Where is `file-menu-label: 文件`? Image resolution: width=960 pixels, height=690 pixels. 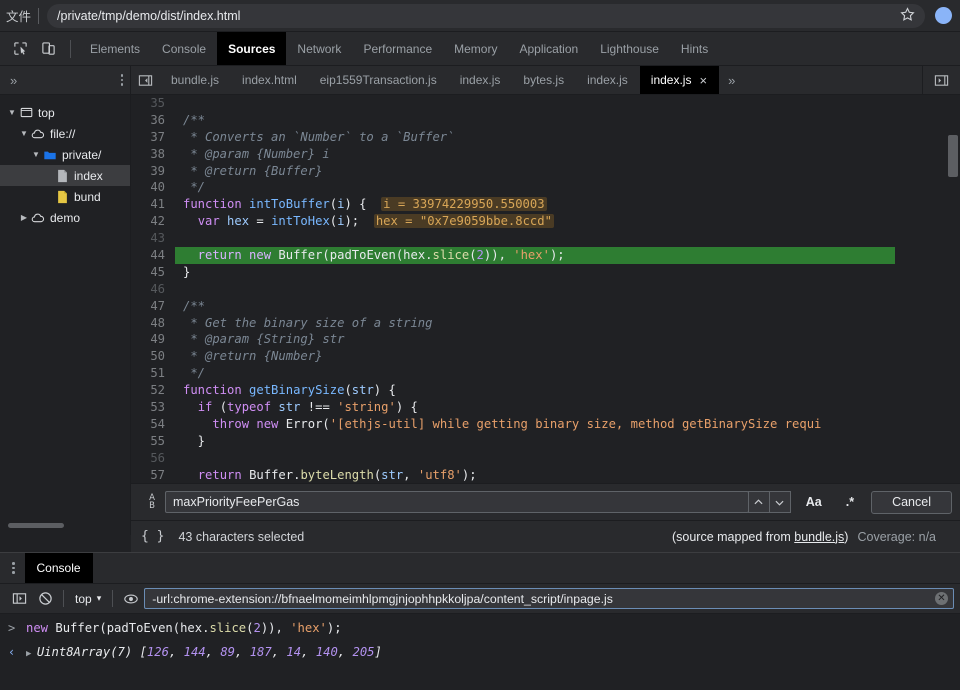 file-menu-label: 文件 is located at coordinates (21, 15).